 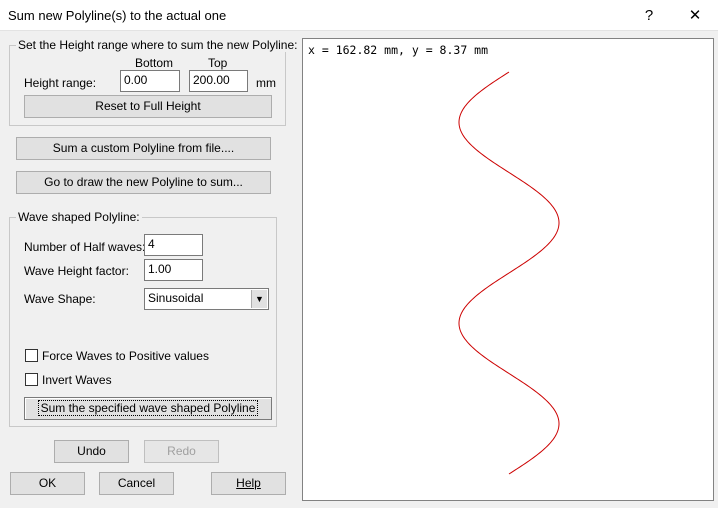 I want to click on preview-svg, so click(x=509, y=273).